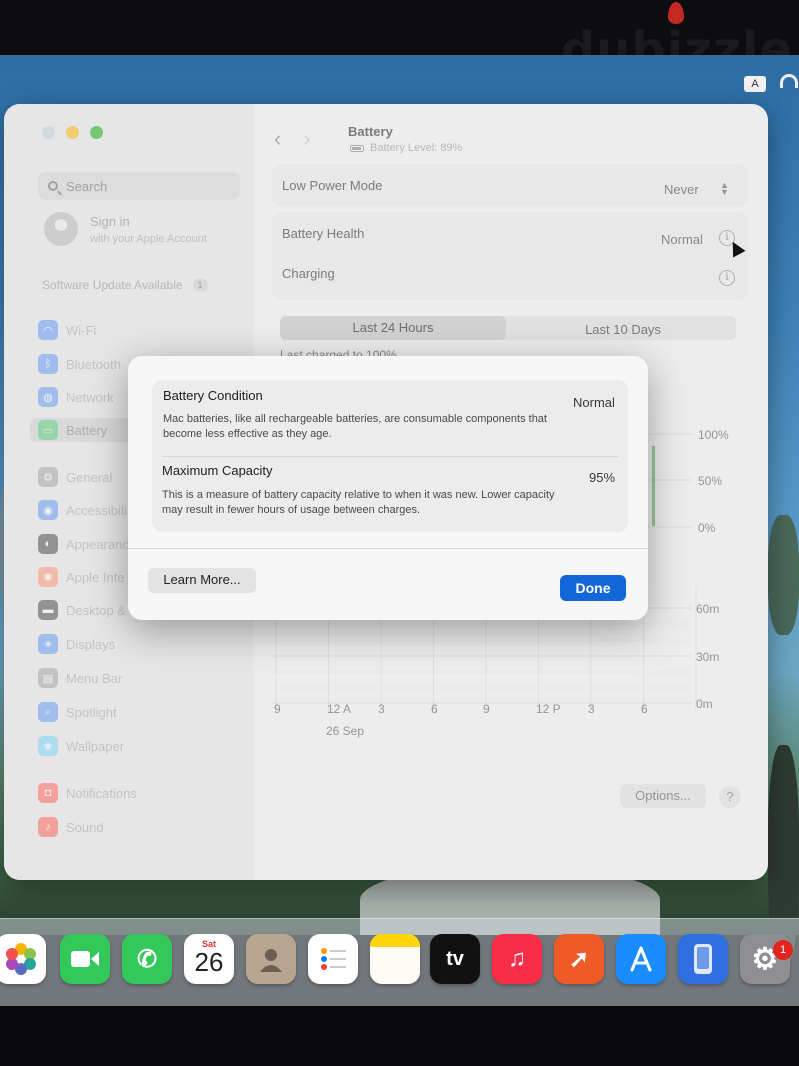 The width and height of the screenshot is (799, 1066). I want to click on rocket-icon: ➚, so click(579, 959).